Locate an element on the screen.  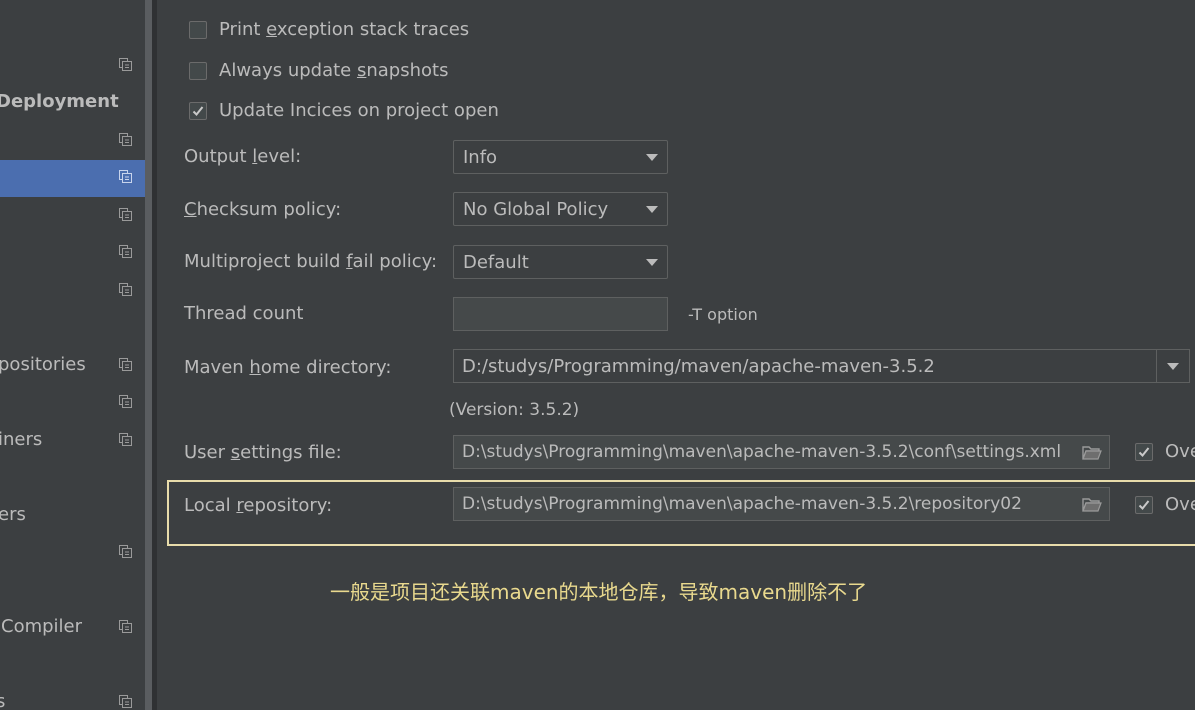
print-stack-traces-option: Print exception stack traces is located at coordinates (329, 29).